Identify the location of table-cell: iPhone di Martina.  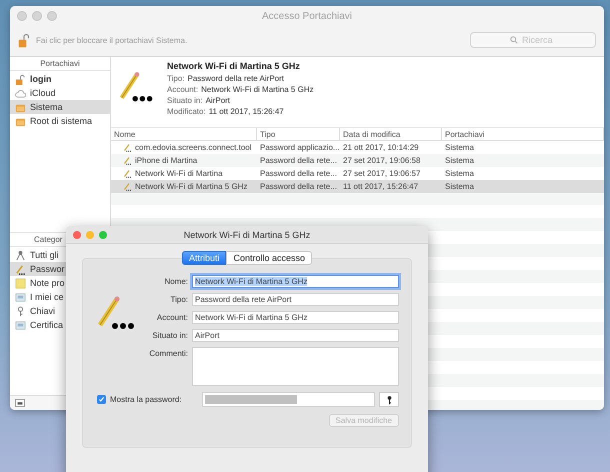
(166, 160).